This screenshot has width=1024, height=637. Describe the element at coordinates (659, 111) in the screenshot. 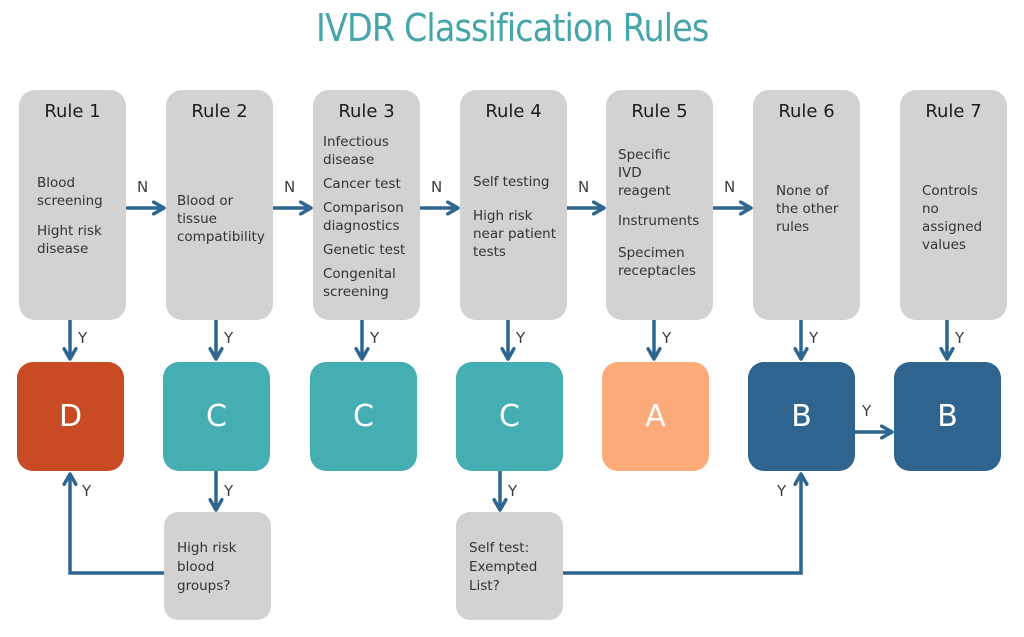

I see `rule-5-label: Rule 5` at that location.